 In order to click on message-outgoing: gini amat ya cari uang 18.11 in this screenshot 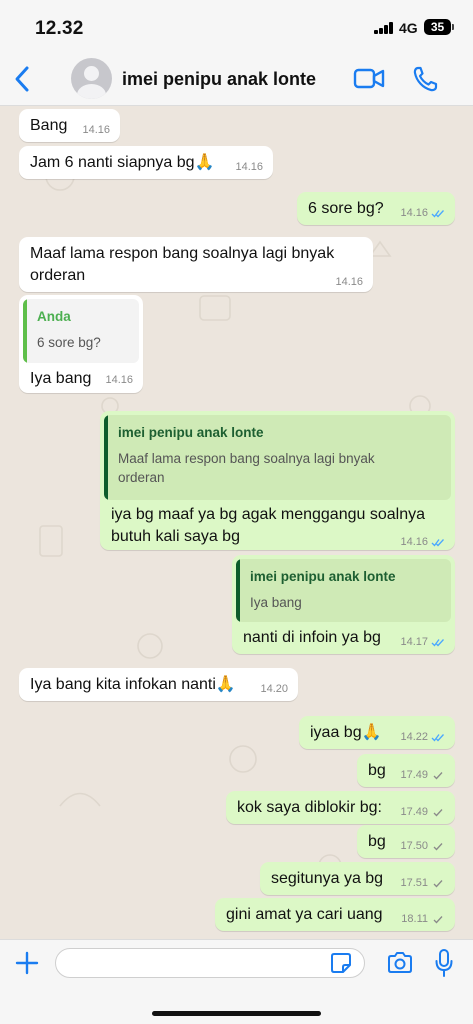, I will do `click(335, 914)`.